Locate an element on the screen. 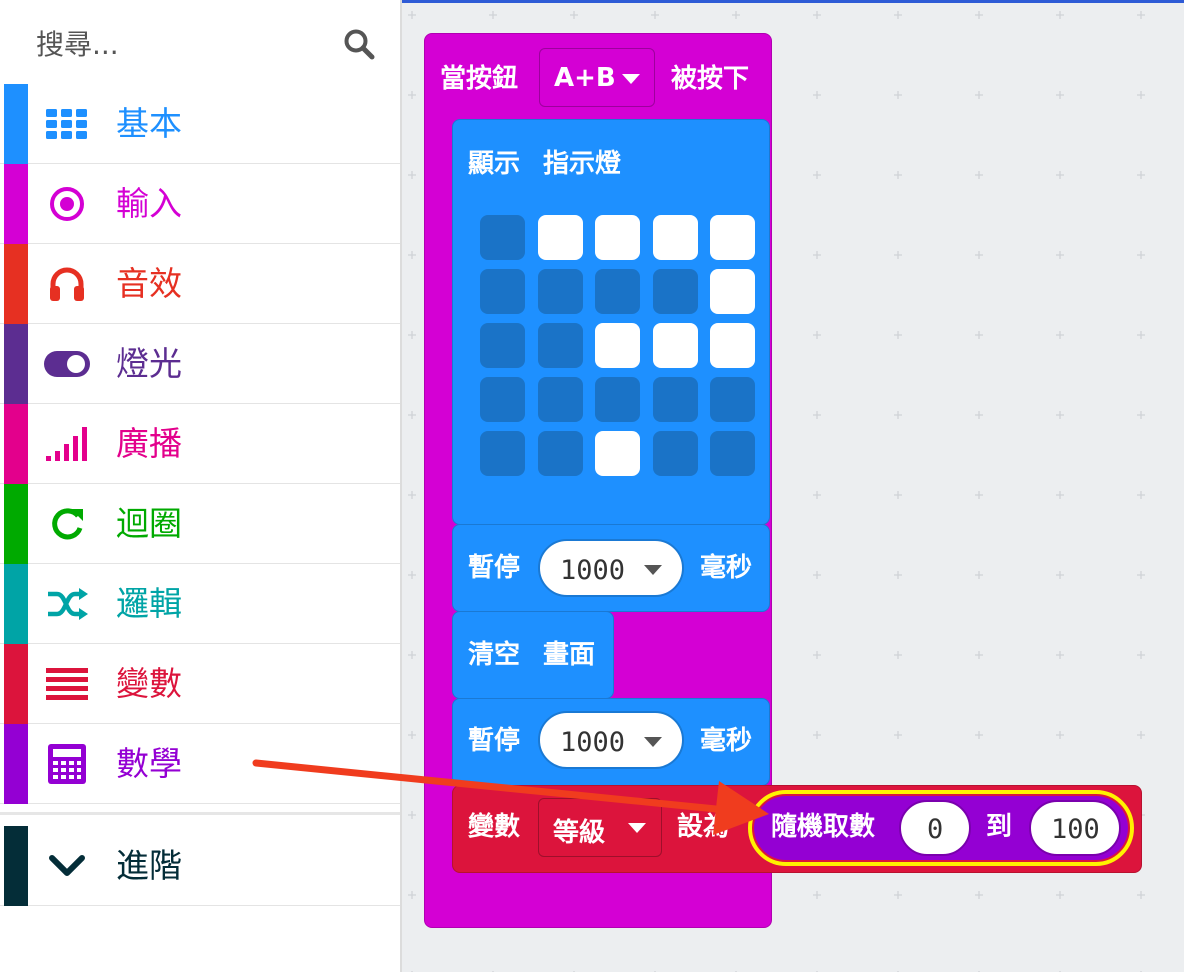  clear-label-2: 畫面 is located at coordinates (569, 655).